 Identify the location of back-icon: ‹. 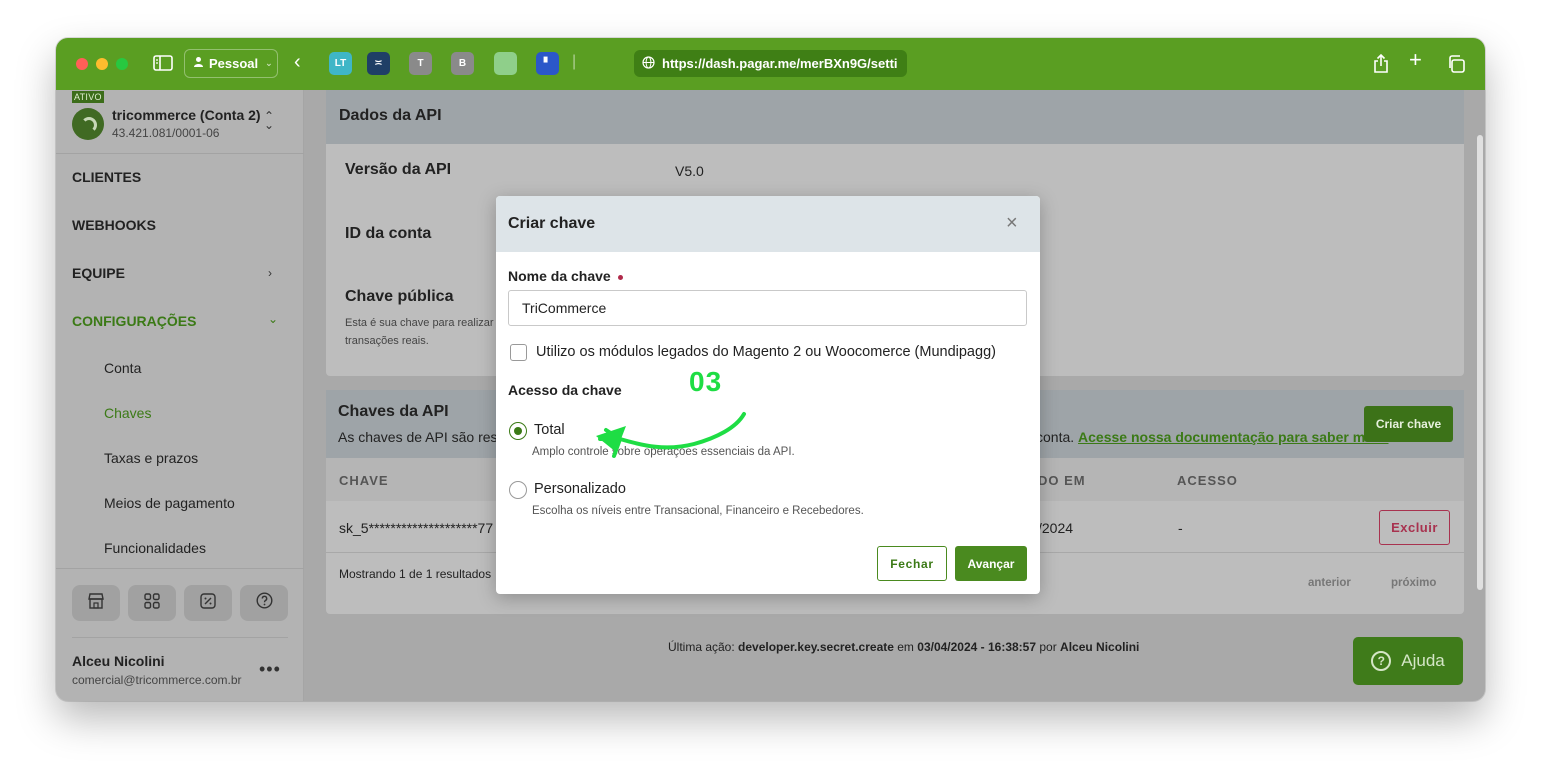
(297, 62).